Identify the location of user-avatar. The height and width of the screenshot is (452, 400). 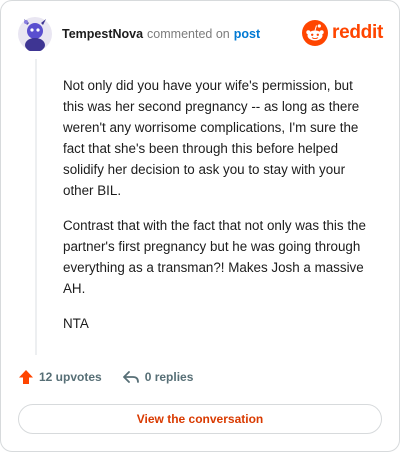
(35, 34).